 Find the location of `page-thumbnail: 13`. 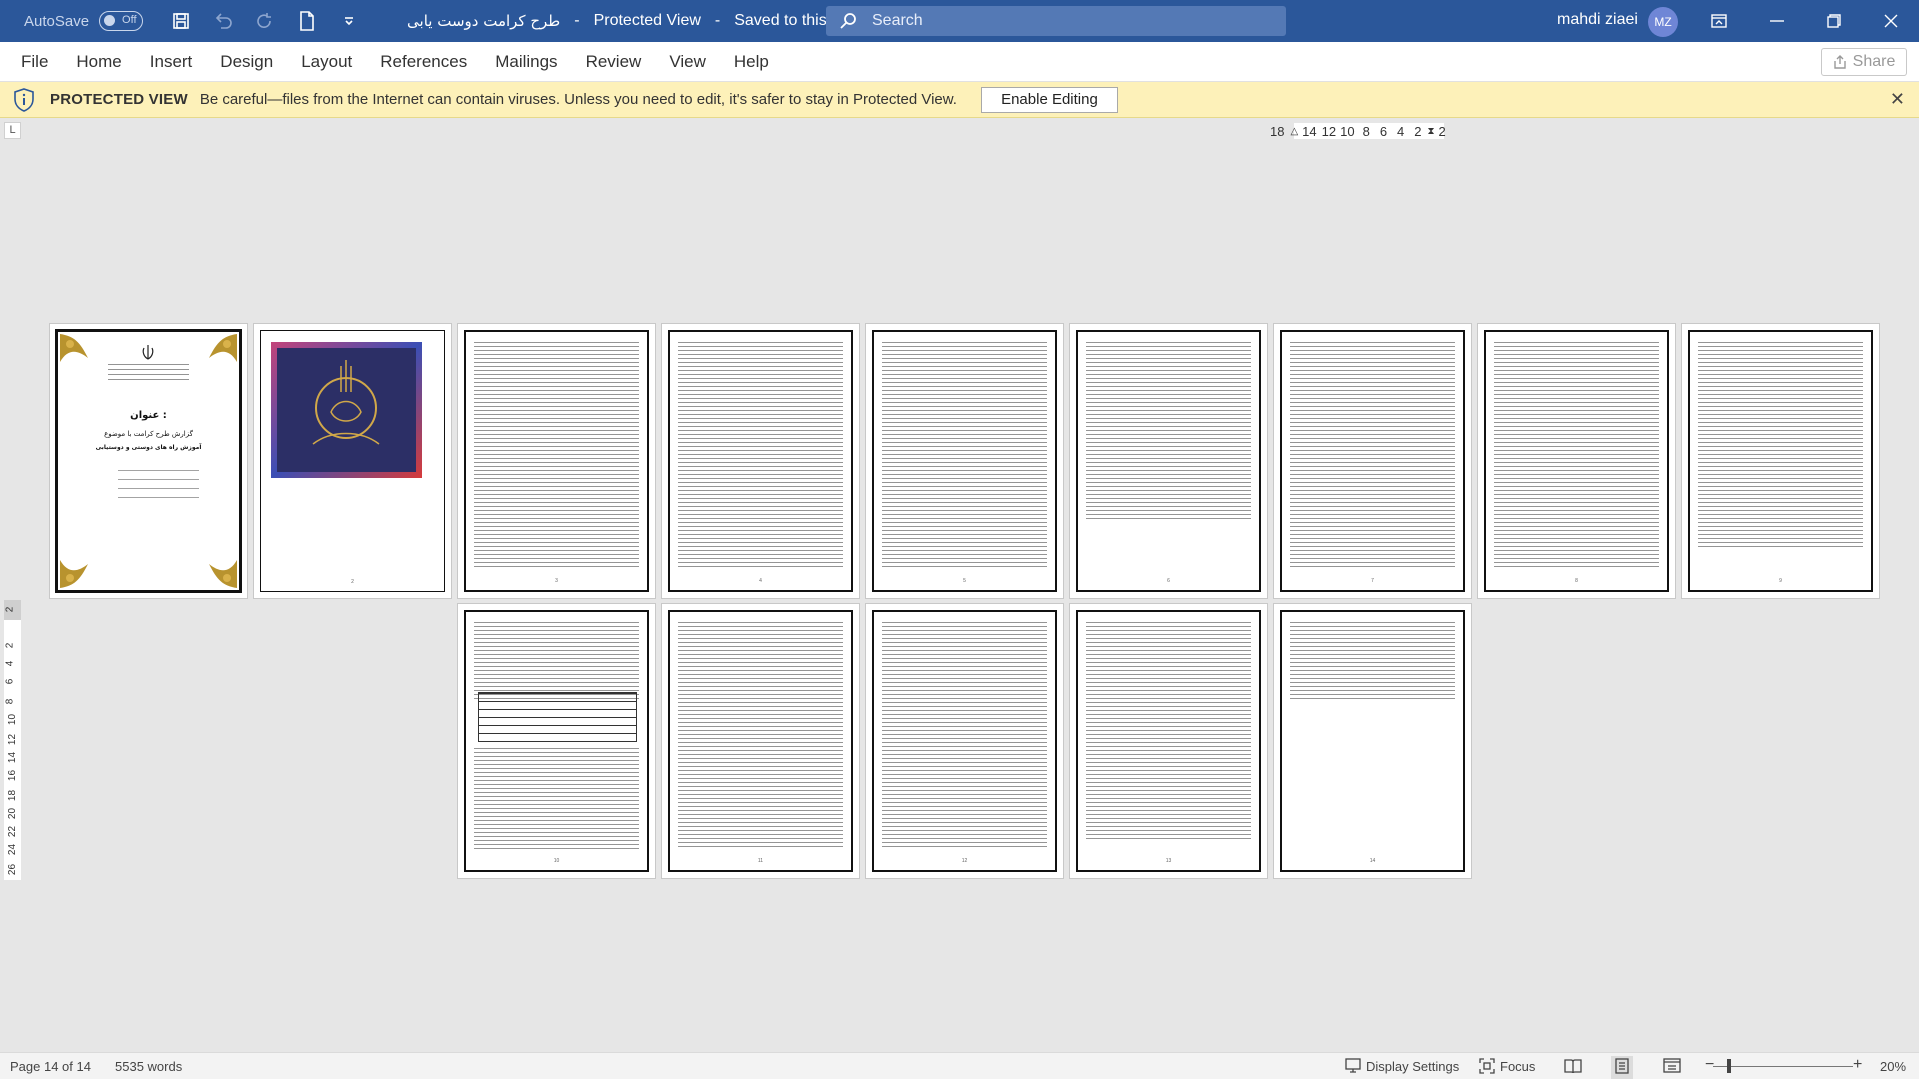

page-thumbnail: 13 is located at coordinates (1168, 741).